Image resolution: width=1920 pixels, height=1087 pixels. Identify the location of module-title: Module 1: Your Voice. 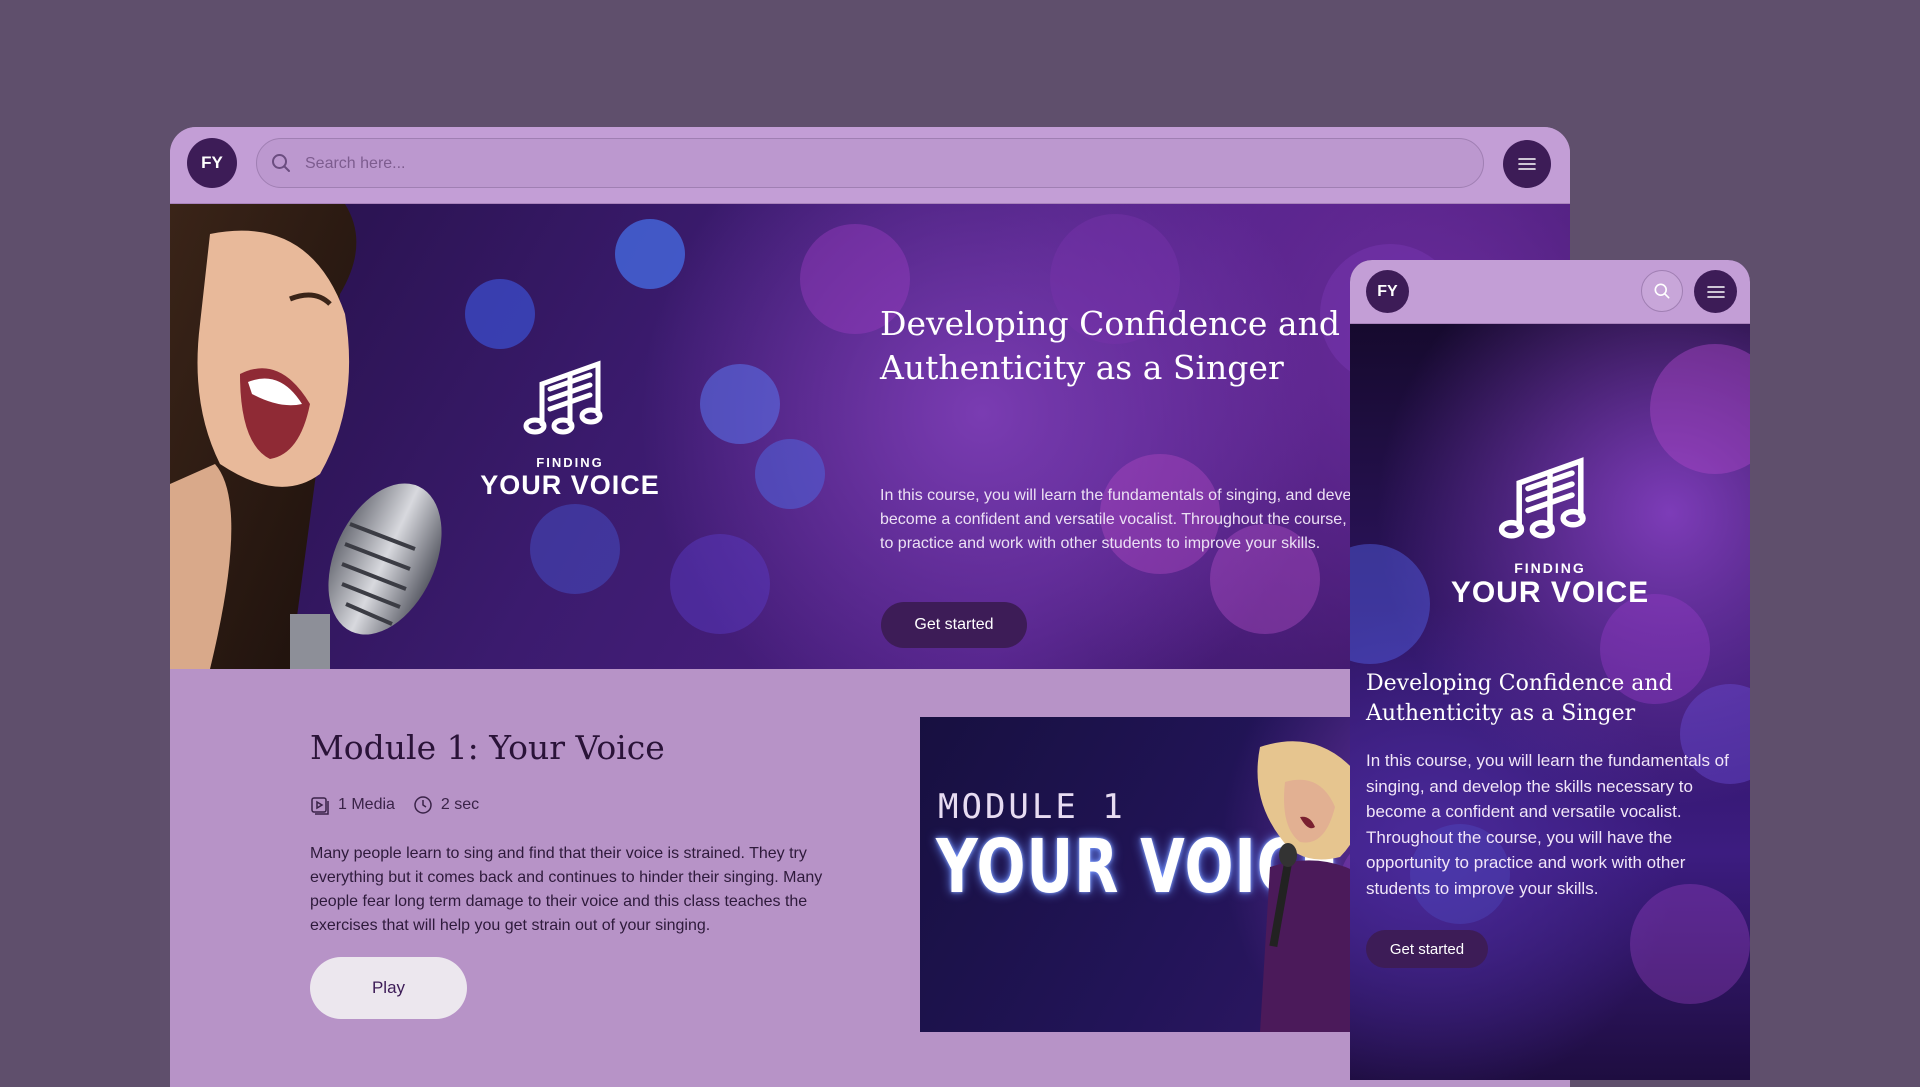
(487, 747).